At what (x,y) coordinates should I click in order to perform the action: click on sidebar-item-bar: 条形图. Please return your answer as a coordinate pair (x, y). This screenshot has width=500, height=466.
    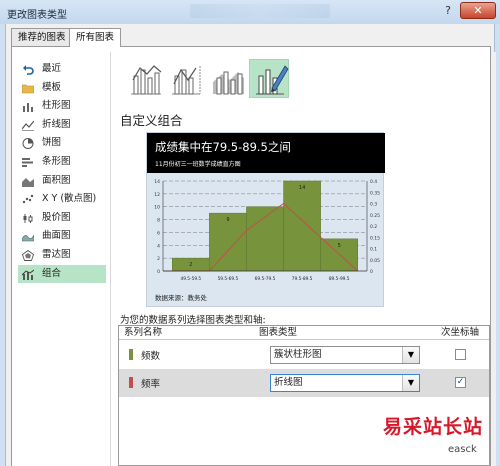
    Looking at the image, I should click on (62, 162).